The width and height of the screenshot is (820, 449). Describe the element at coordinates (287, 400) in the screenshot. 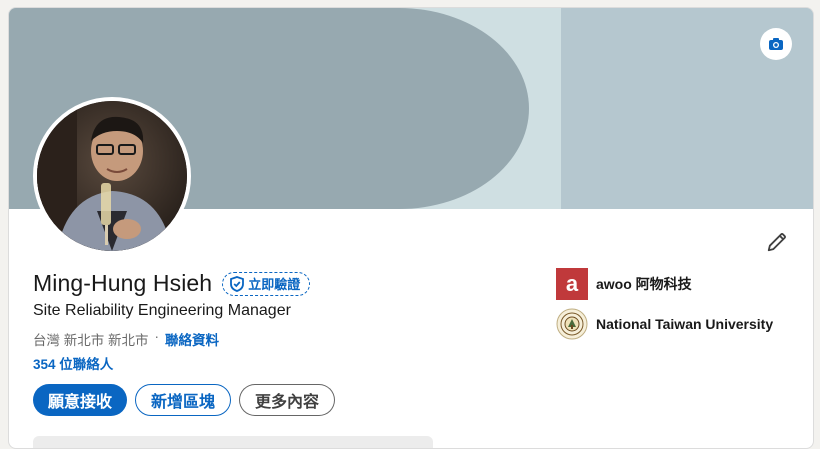

I see `more-button: 更多內容` at that location.